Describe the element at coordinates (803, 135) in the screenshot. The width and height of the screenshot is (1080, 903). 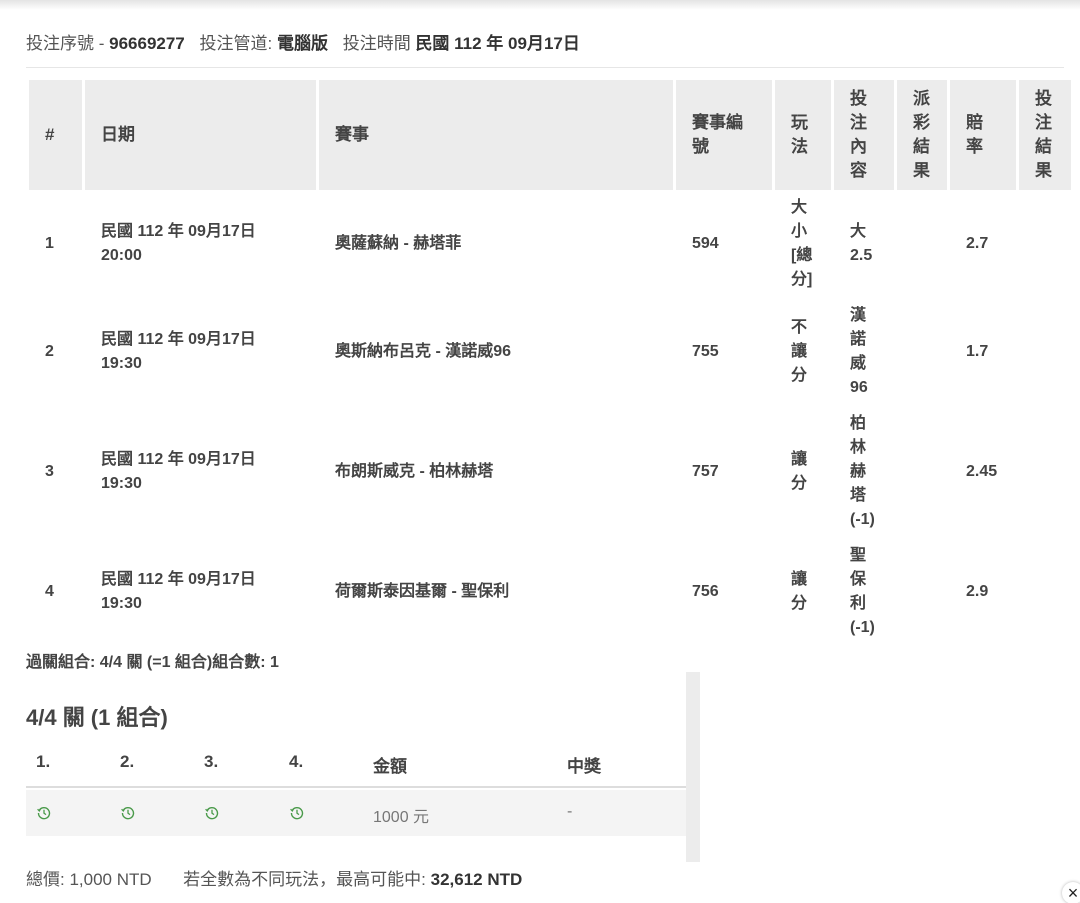
I see `col-play: 玩法` at that location.